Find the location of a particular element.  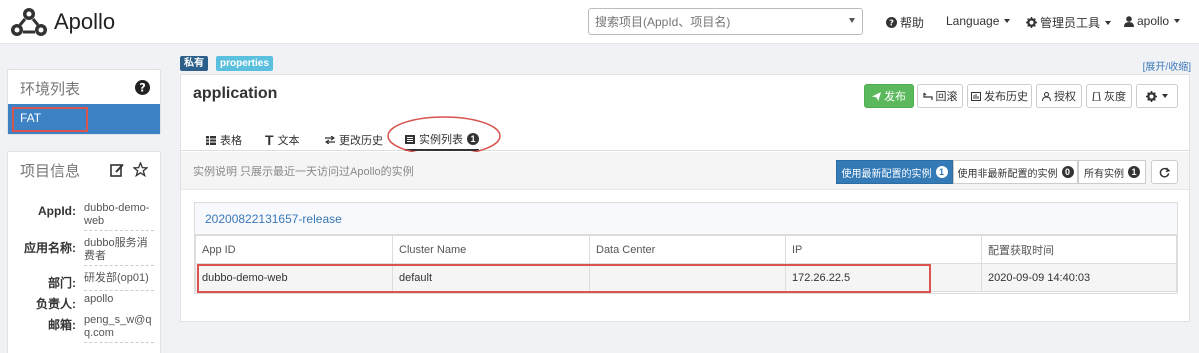

column-header: 配置获取时间 is located at coordinates (1079, 249).